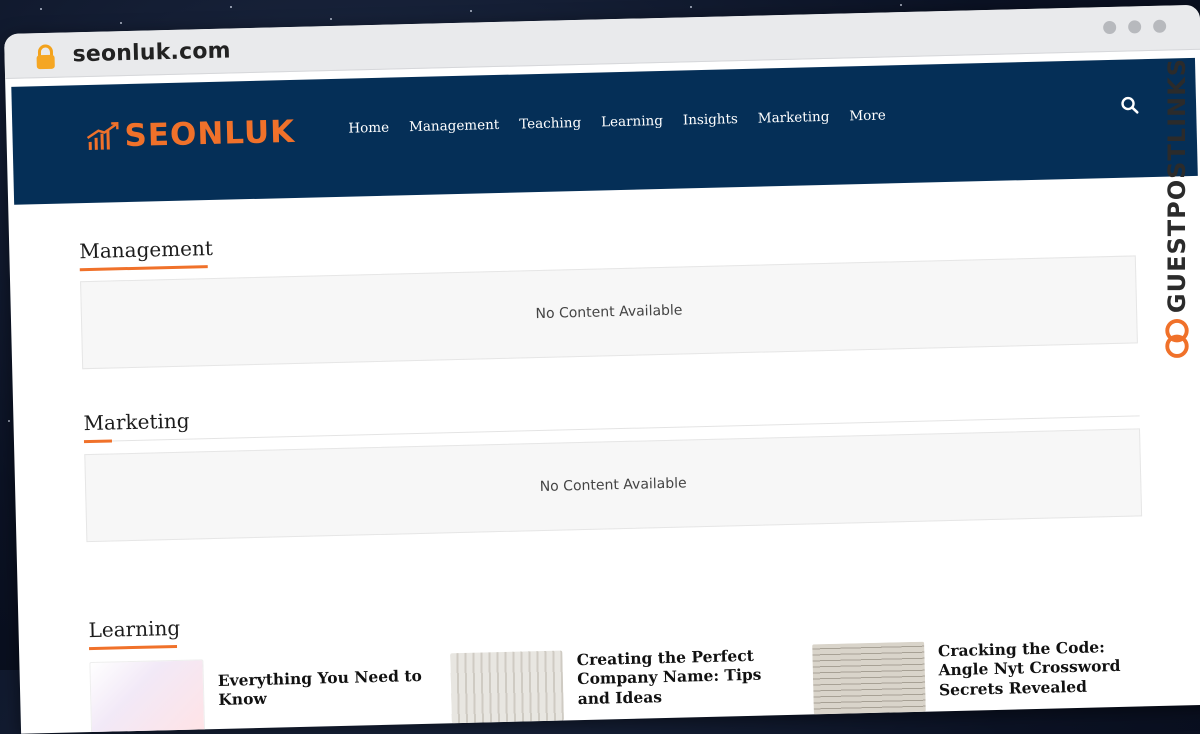 Image resolution: width=1200 pixels, height=734 pixels. What do you see at coordinates (1177, 186) in the screenshot?
I see `watermark-text: GUESTPOSTLINKS` at bounding box center [1177, 186].